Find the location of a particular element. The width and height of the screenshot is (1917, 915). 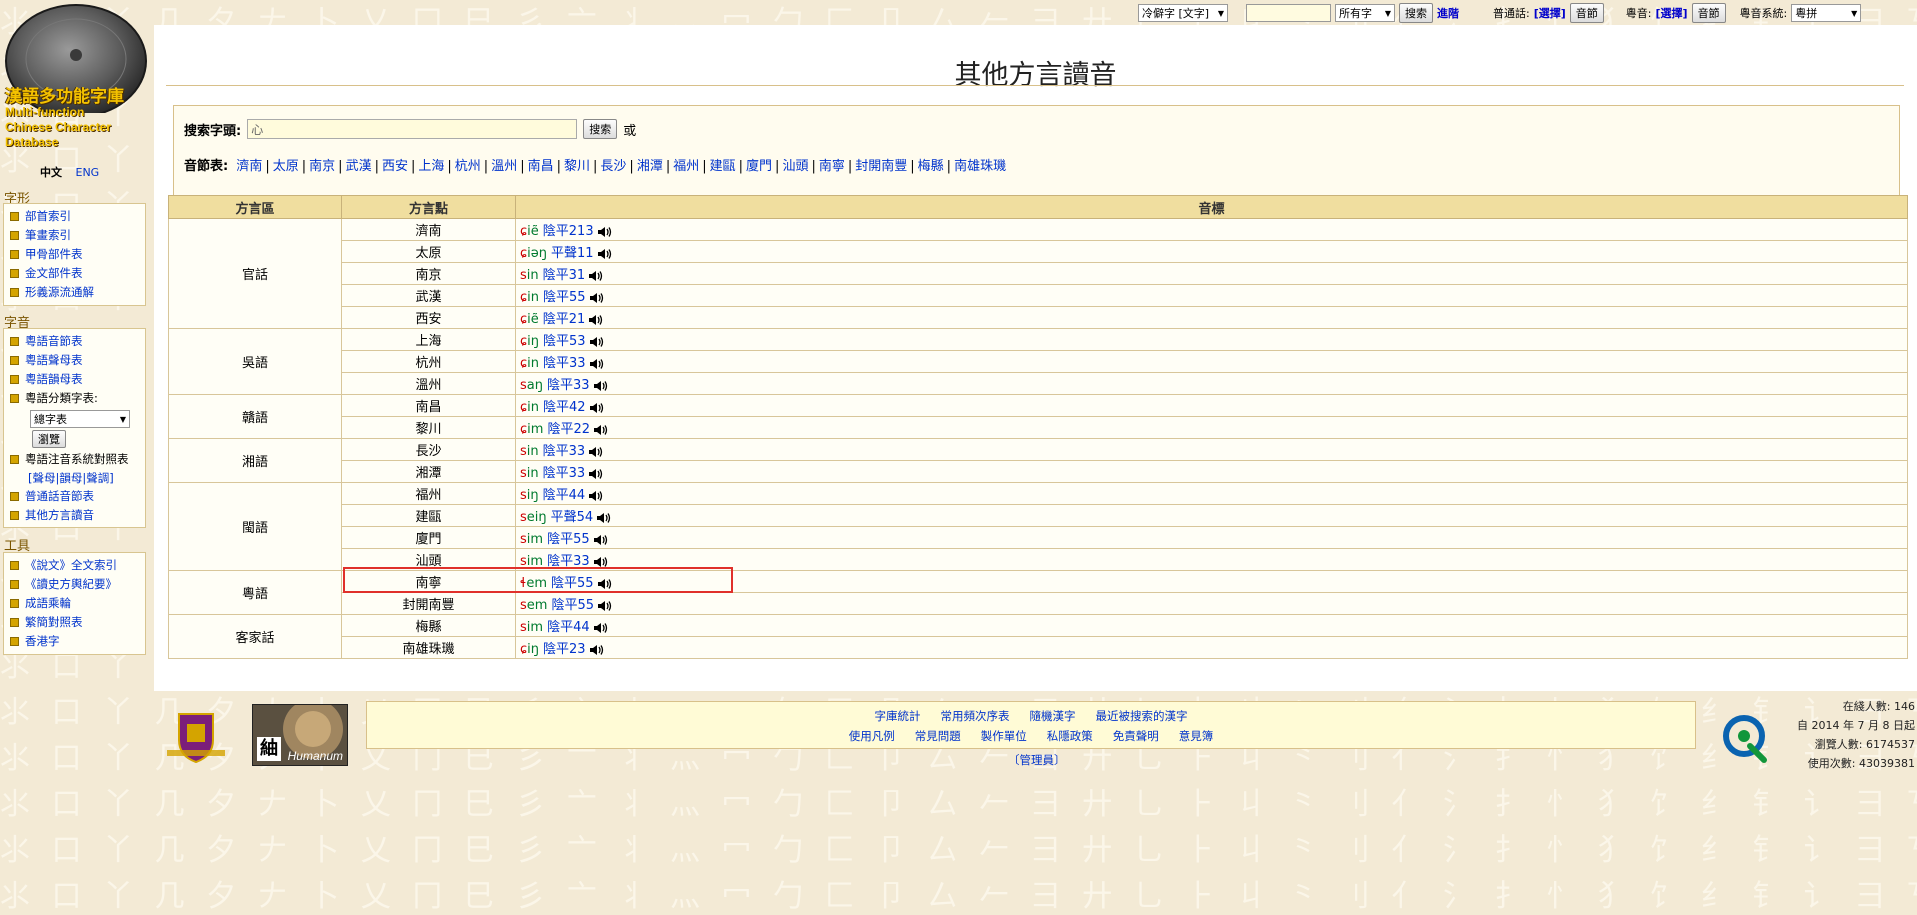

syllable-link: 封開南豐 is located at coordinates (881, 166).